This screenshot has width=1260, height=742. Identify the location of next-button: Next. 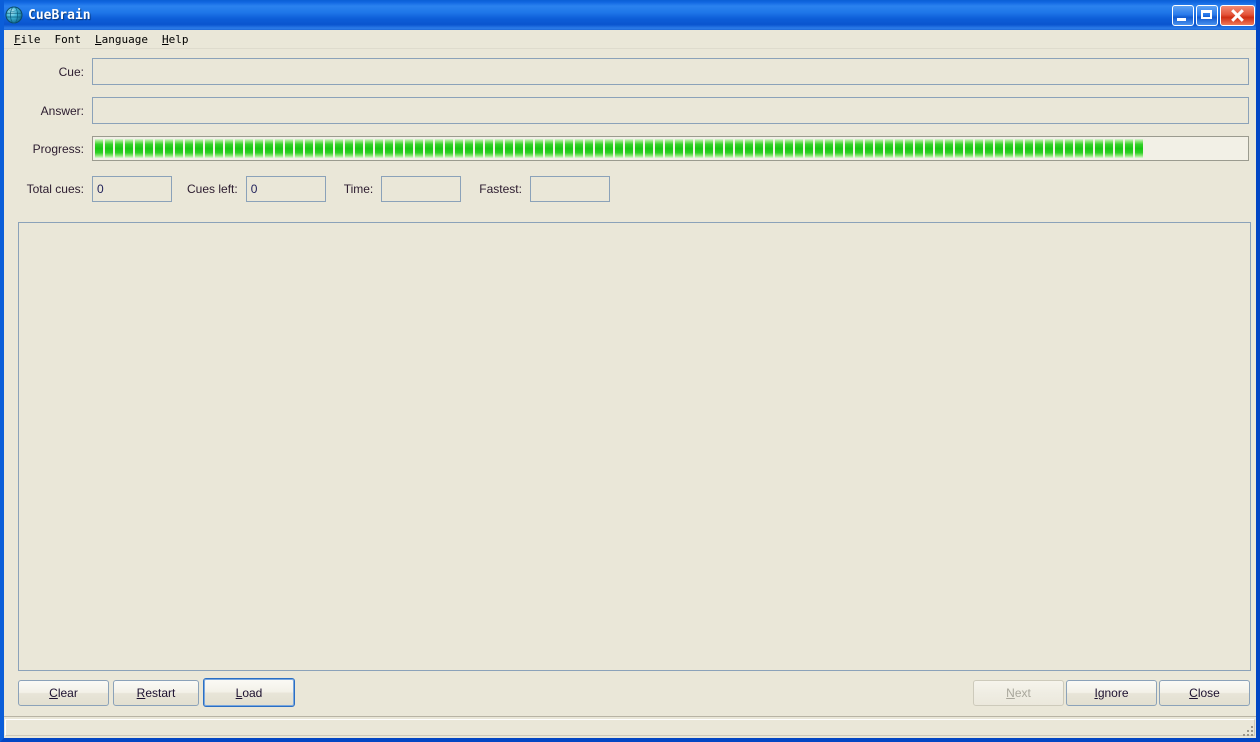
(1018, 693).